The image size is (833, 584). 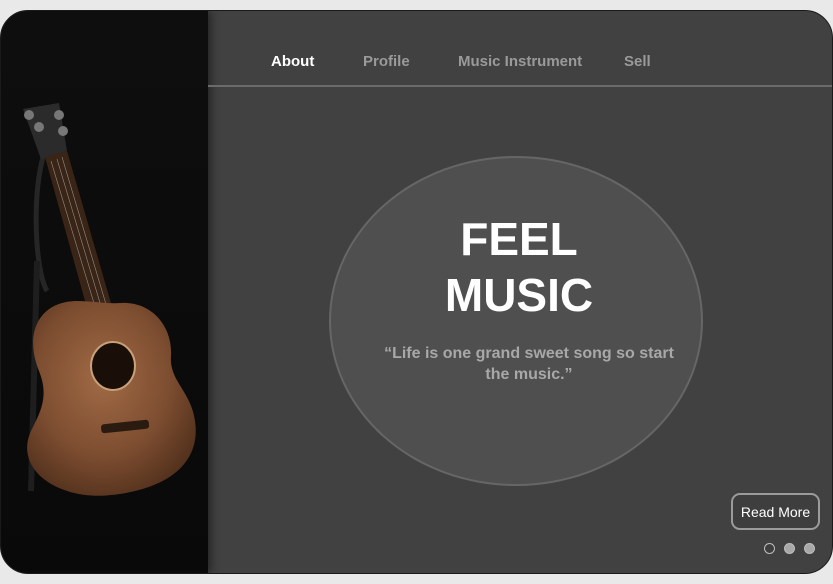 I want to click on hero-title: FEEL MUSIC, so click(x=519, y=267).